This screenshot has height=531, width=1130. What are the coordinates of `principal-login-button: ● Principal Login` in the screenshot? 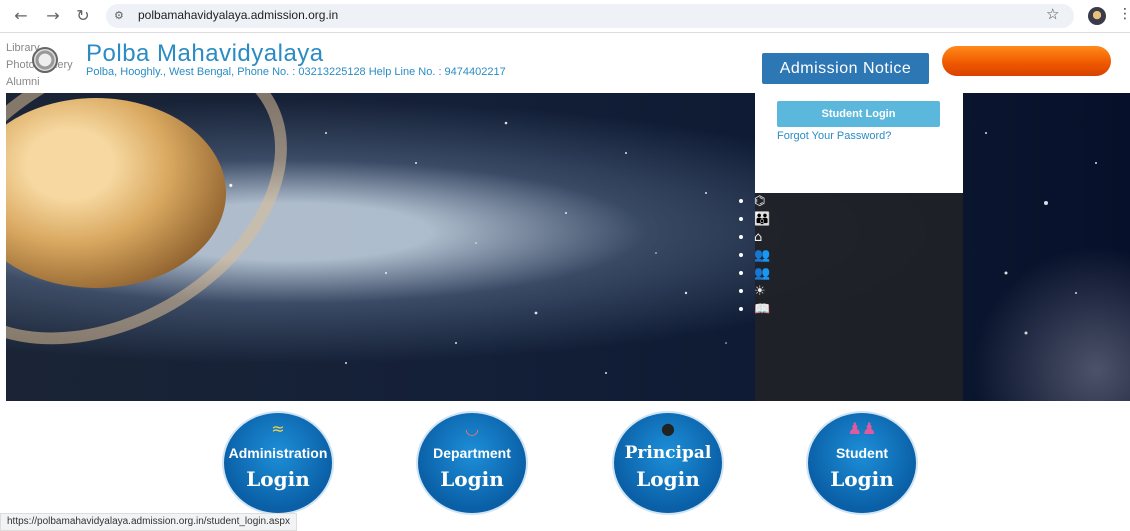 It's located at (668, 463).